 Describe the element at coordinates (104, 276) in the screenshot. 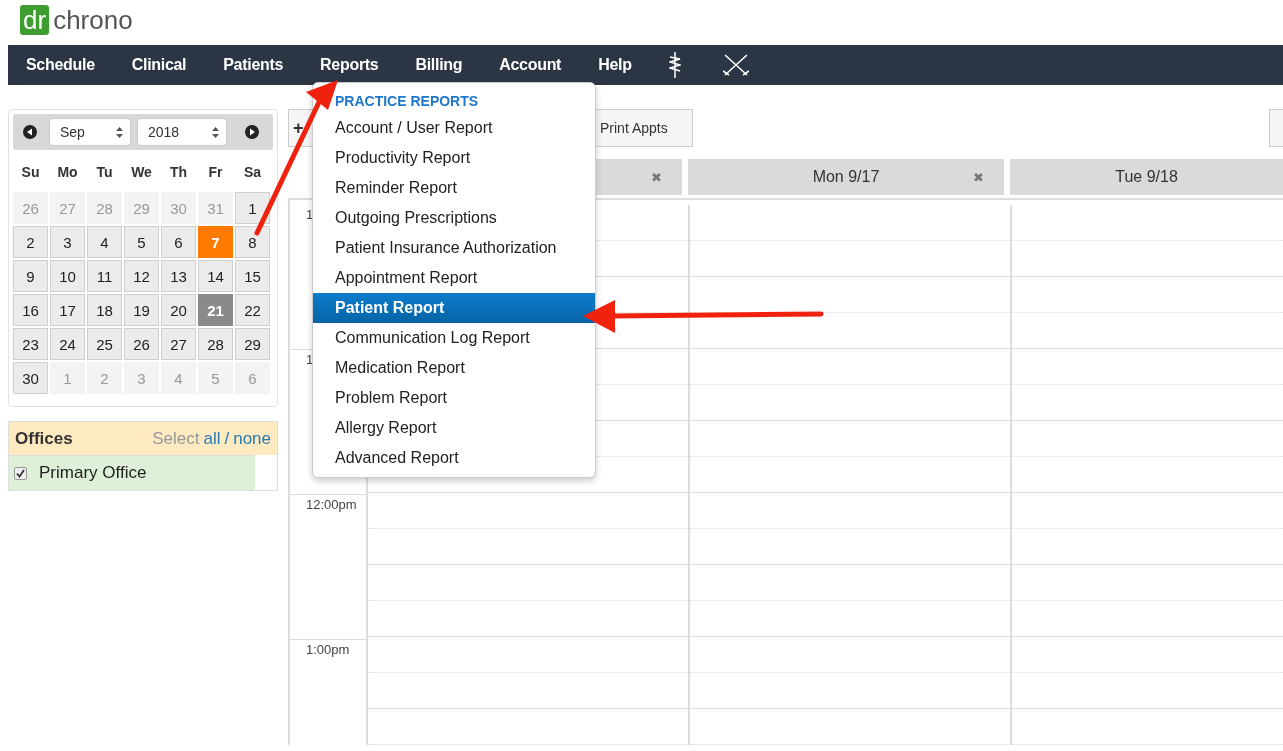

I see `calendar-day: 11` at that location.